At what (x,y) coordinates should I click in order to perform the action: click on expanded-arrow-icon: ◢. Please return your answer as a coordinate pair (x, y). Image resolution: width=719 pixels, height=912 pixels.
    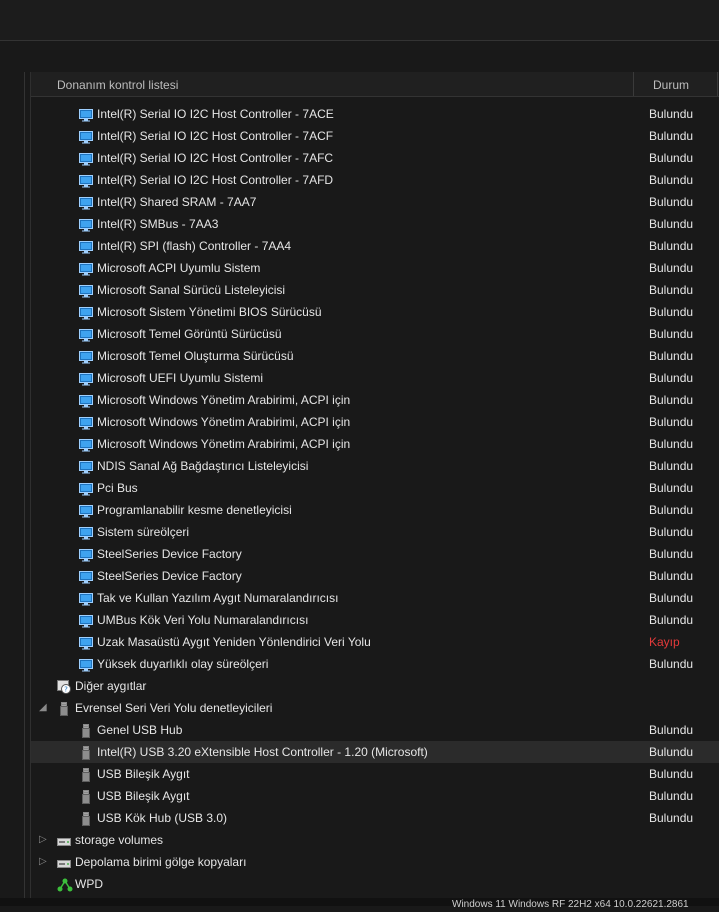
    Looking at the image, I should click on (43, 708).